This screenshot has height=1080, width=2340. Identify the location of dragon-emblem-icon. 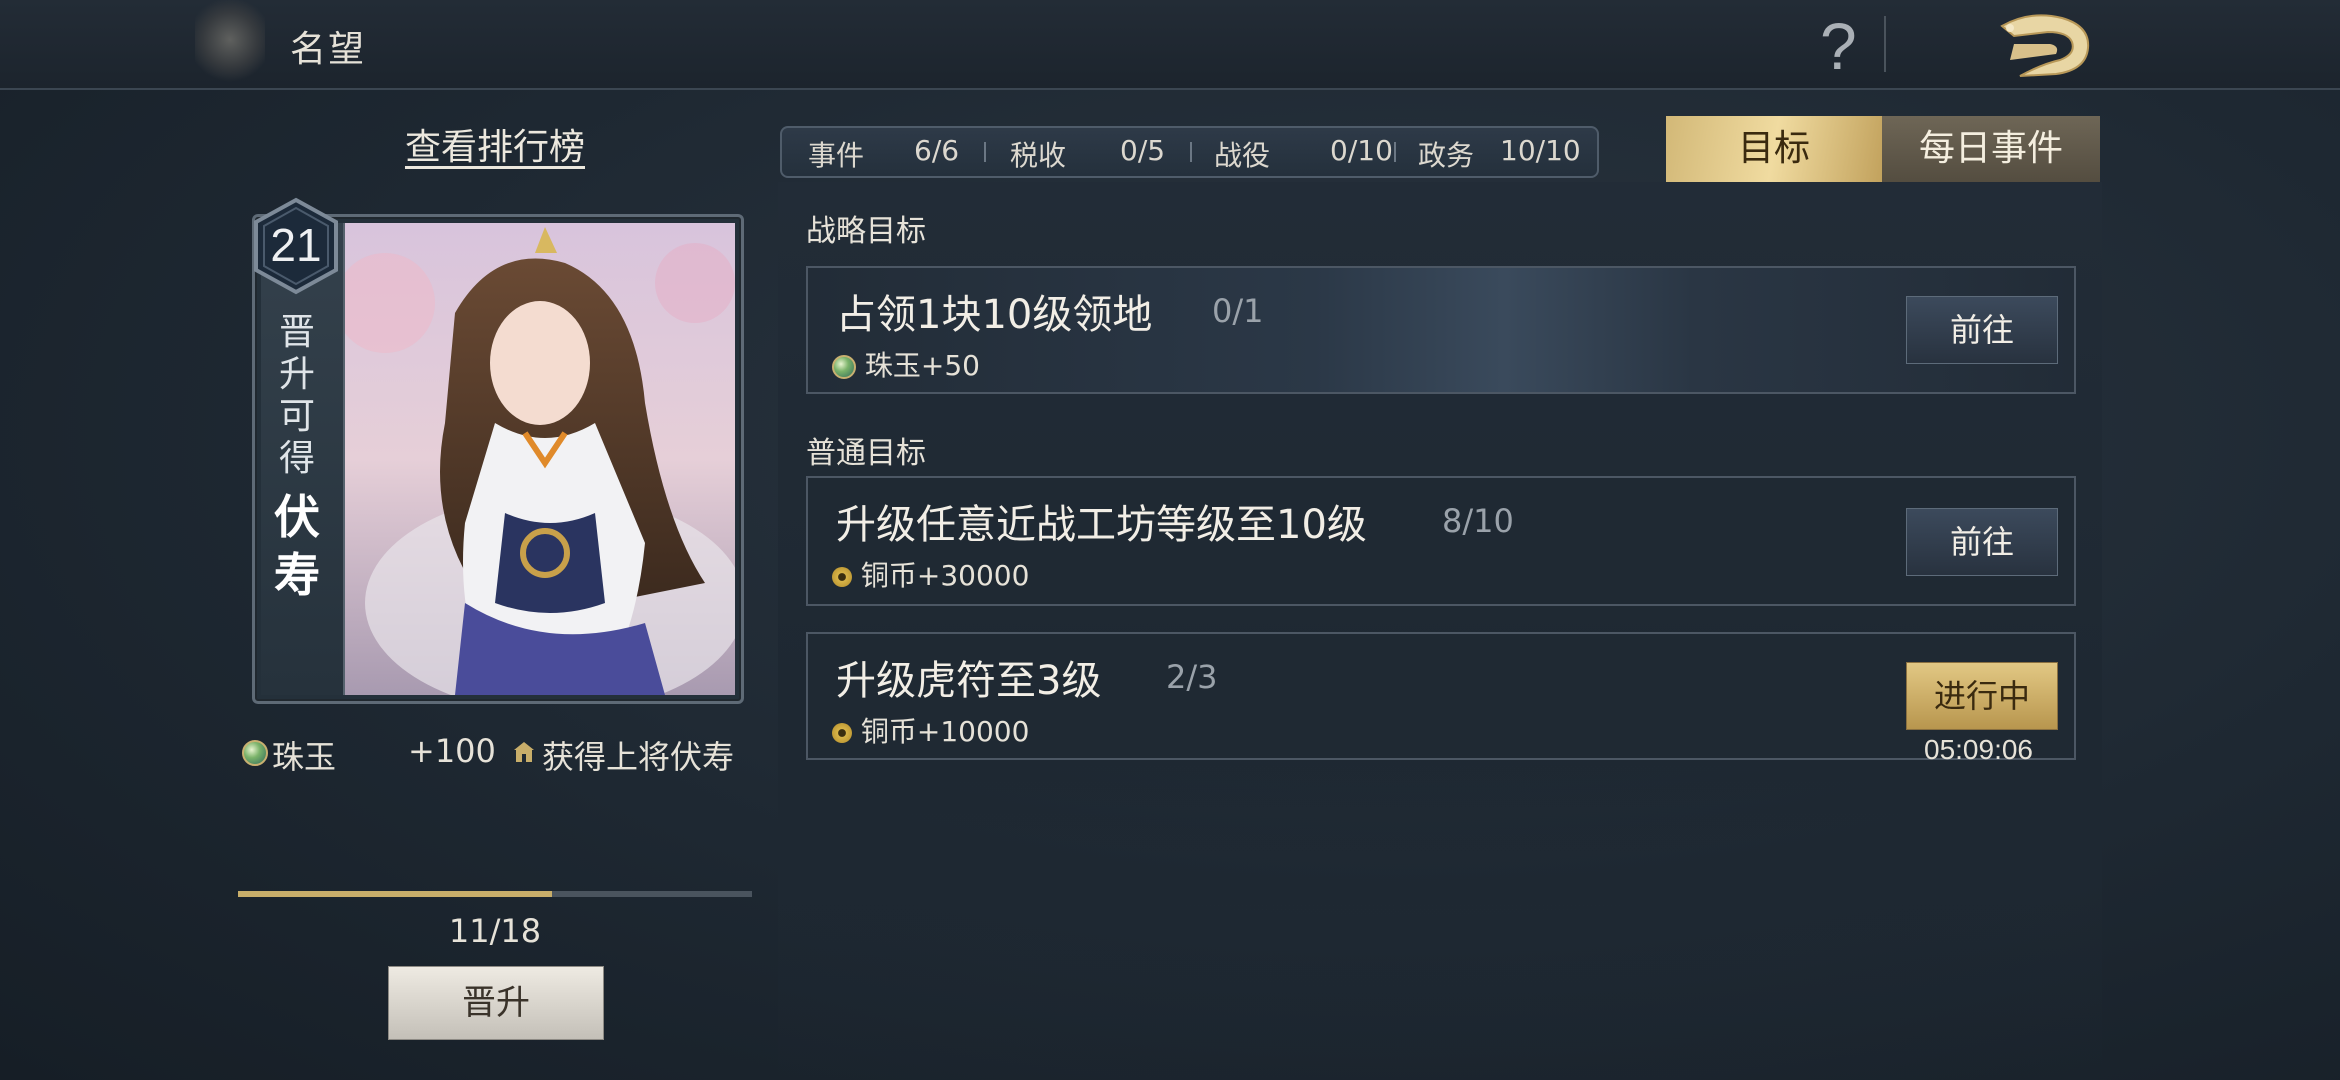
(230, 44).